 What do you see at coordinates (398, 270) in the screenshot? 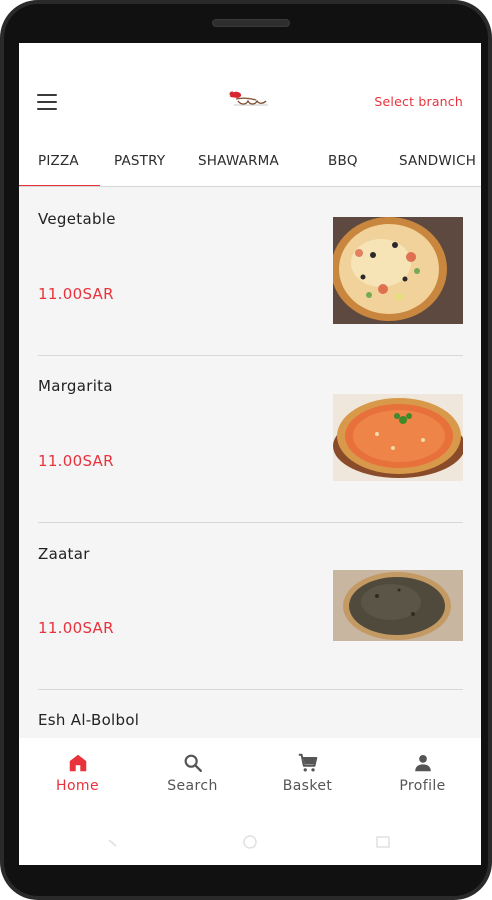
I see `vegetable-pizza-image` at bounding box center [398, 270].